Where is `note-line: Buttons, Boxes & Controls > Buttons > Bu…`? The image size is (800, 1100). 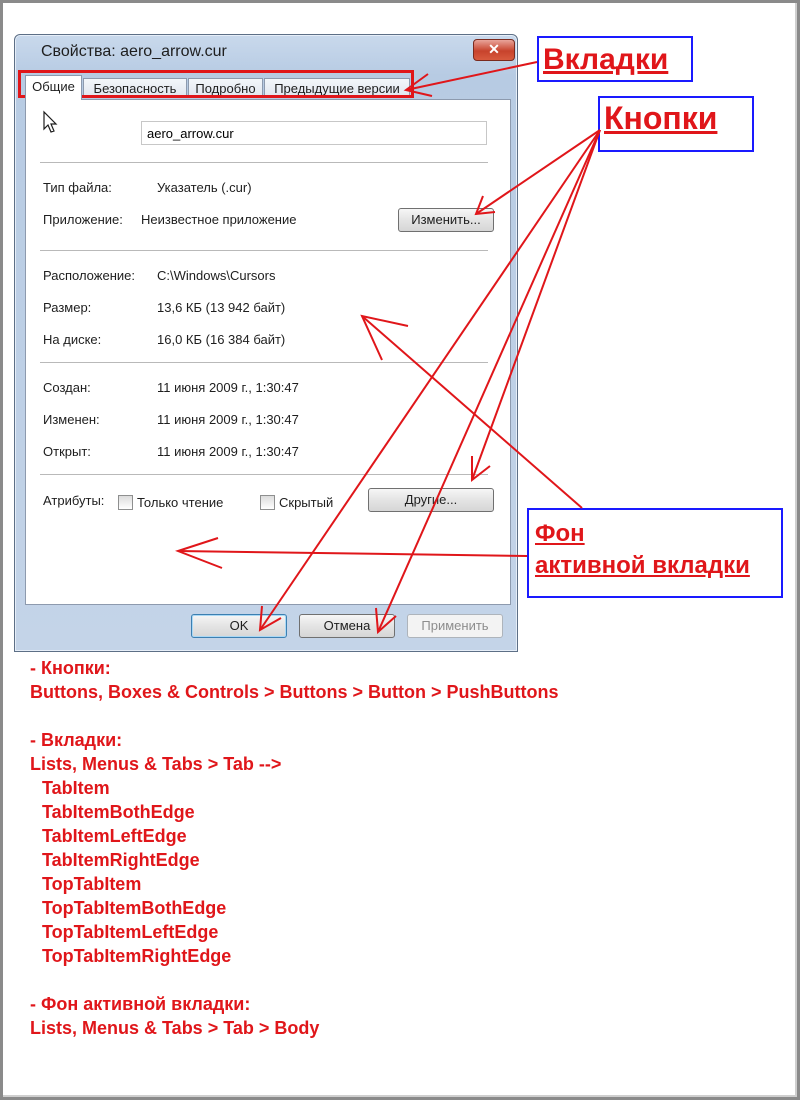 note-line: Buttons, Boxes & Controls > Buttons > Bu… is located at coordinates (294, 692).